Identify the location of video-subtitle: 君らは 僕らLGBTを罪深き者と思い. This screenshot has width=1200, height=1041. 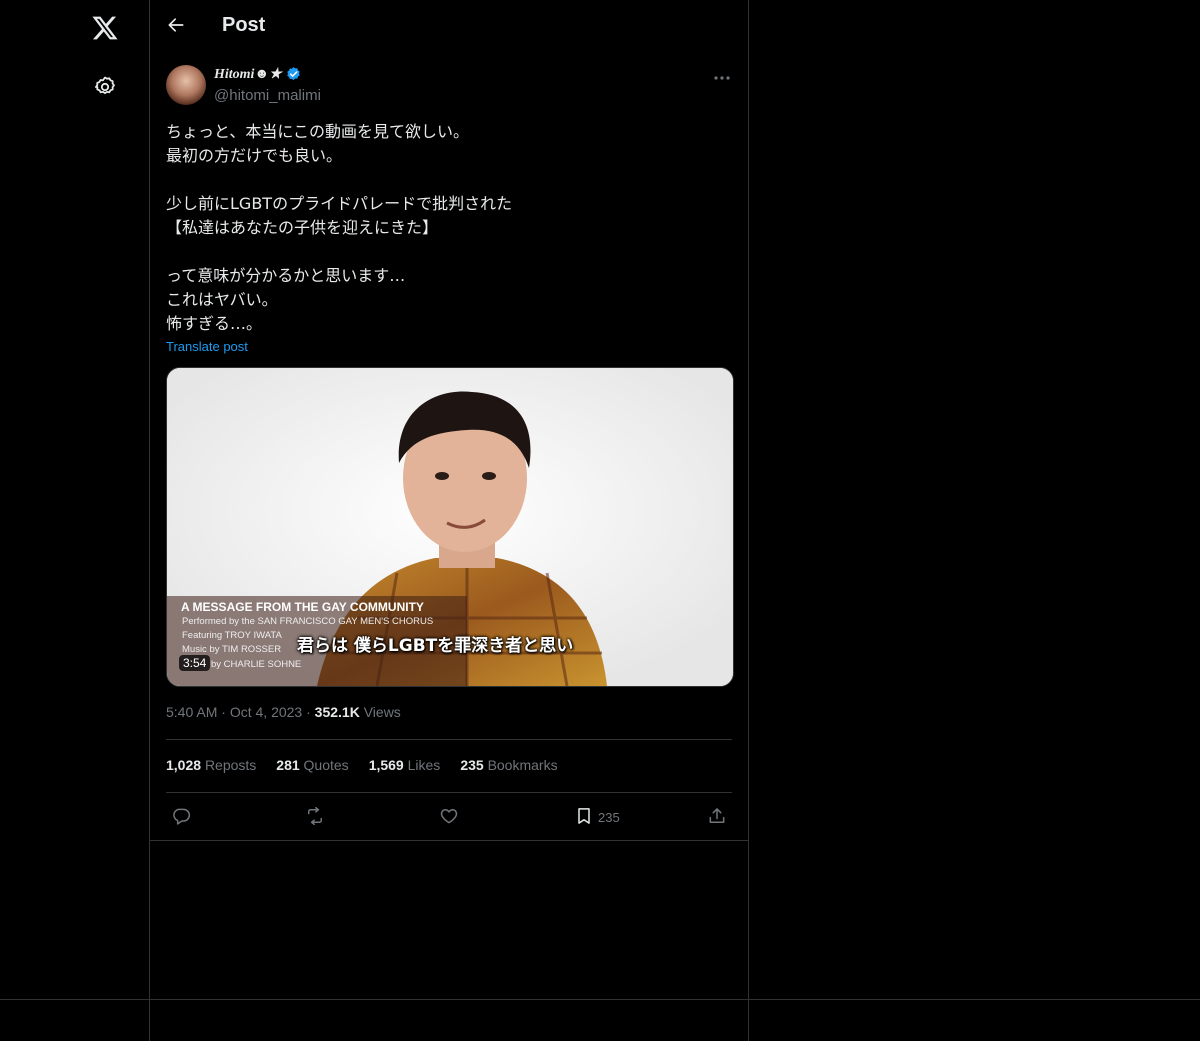
(435, 646).